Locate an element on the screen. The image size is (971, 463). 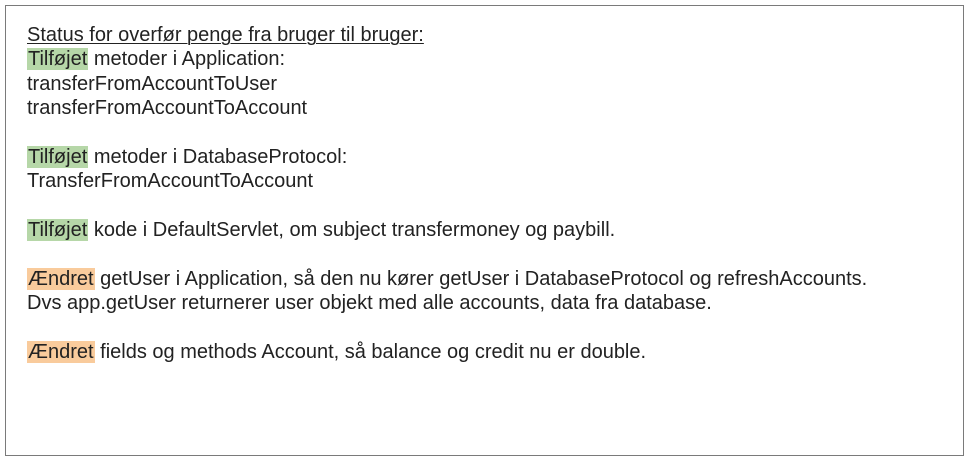
application-method-item: transferFromAccountToUser is located at coordinates (152, 83).